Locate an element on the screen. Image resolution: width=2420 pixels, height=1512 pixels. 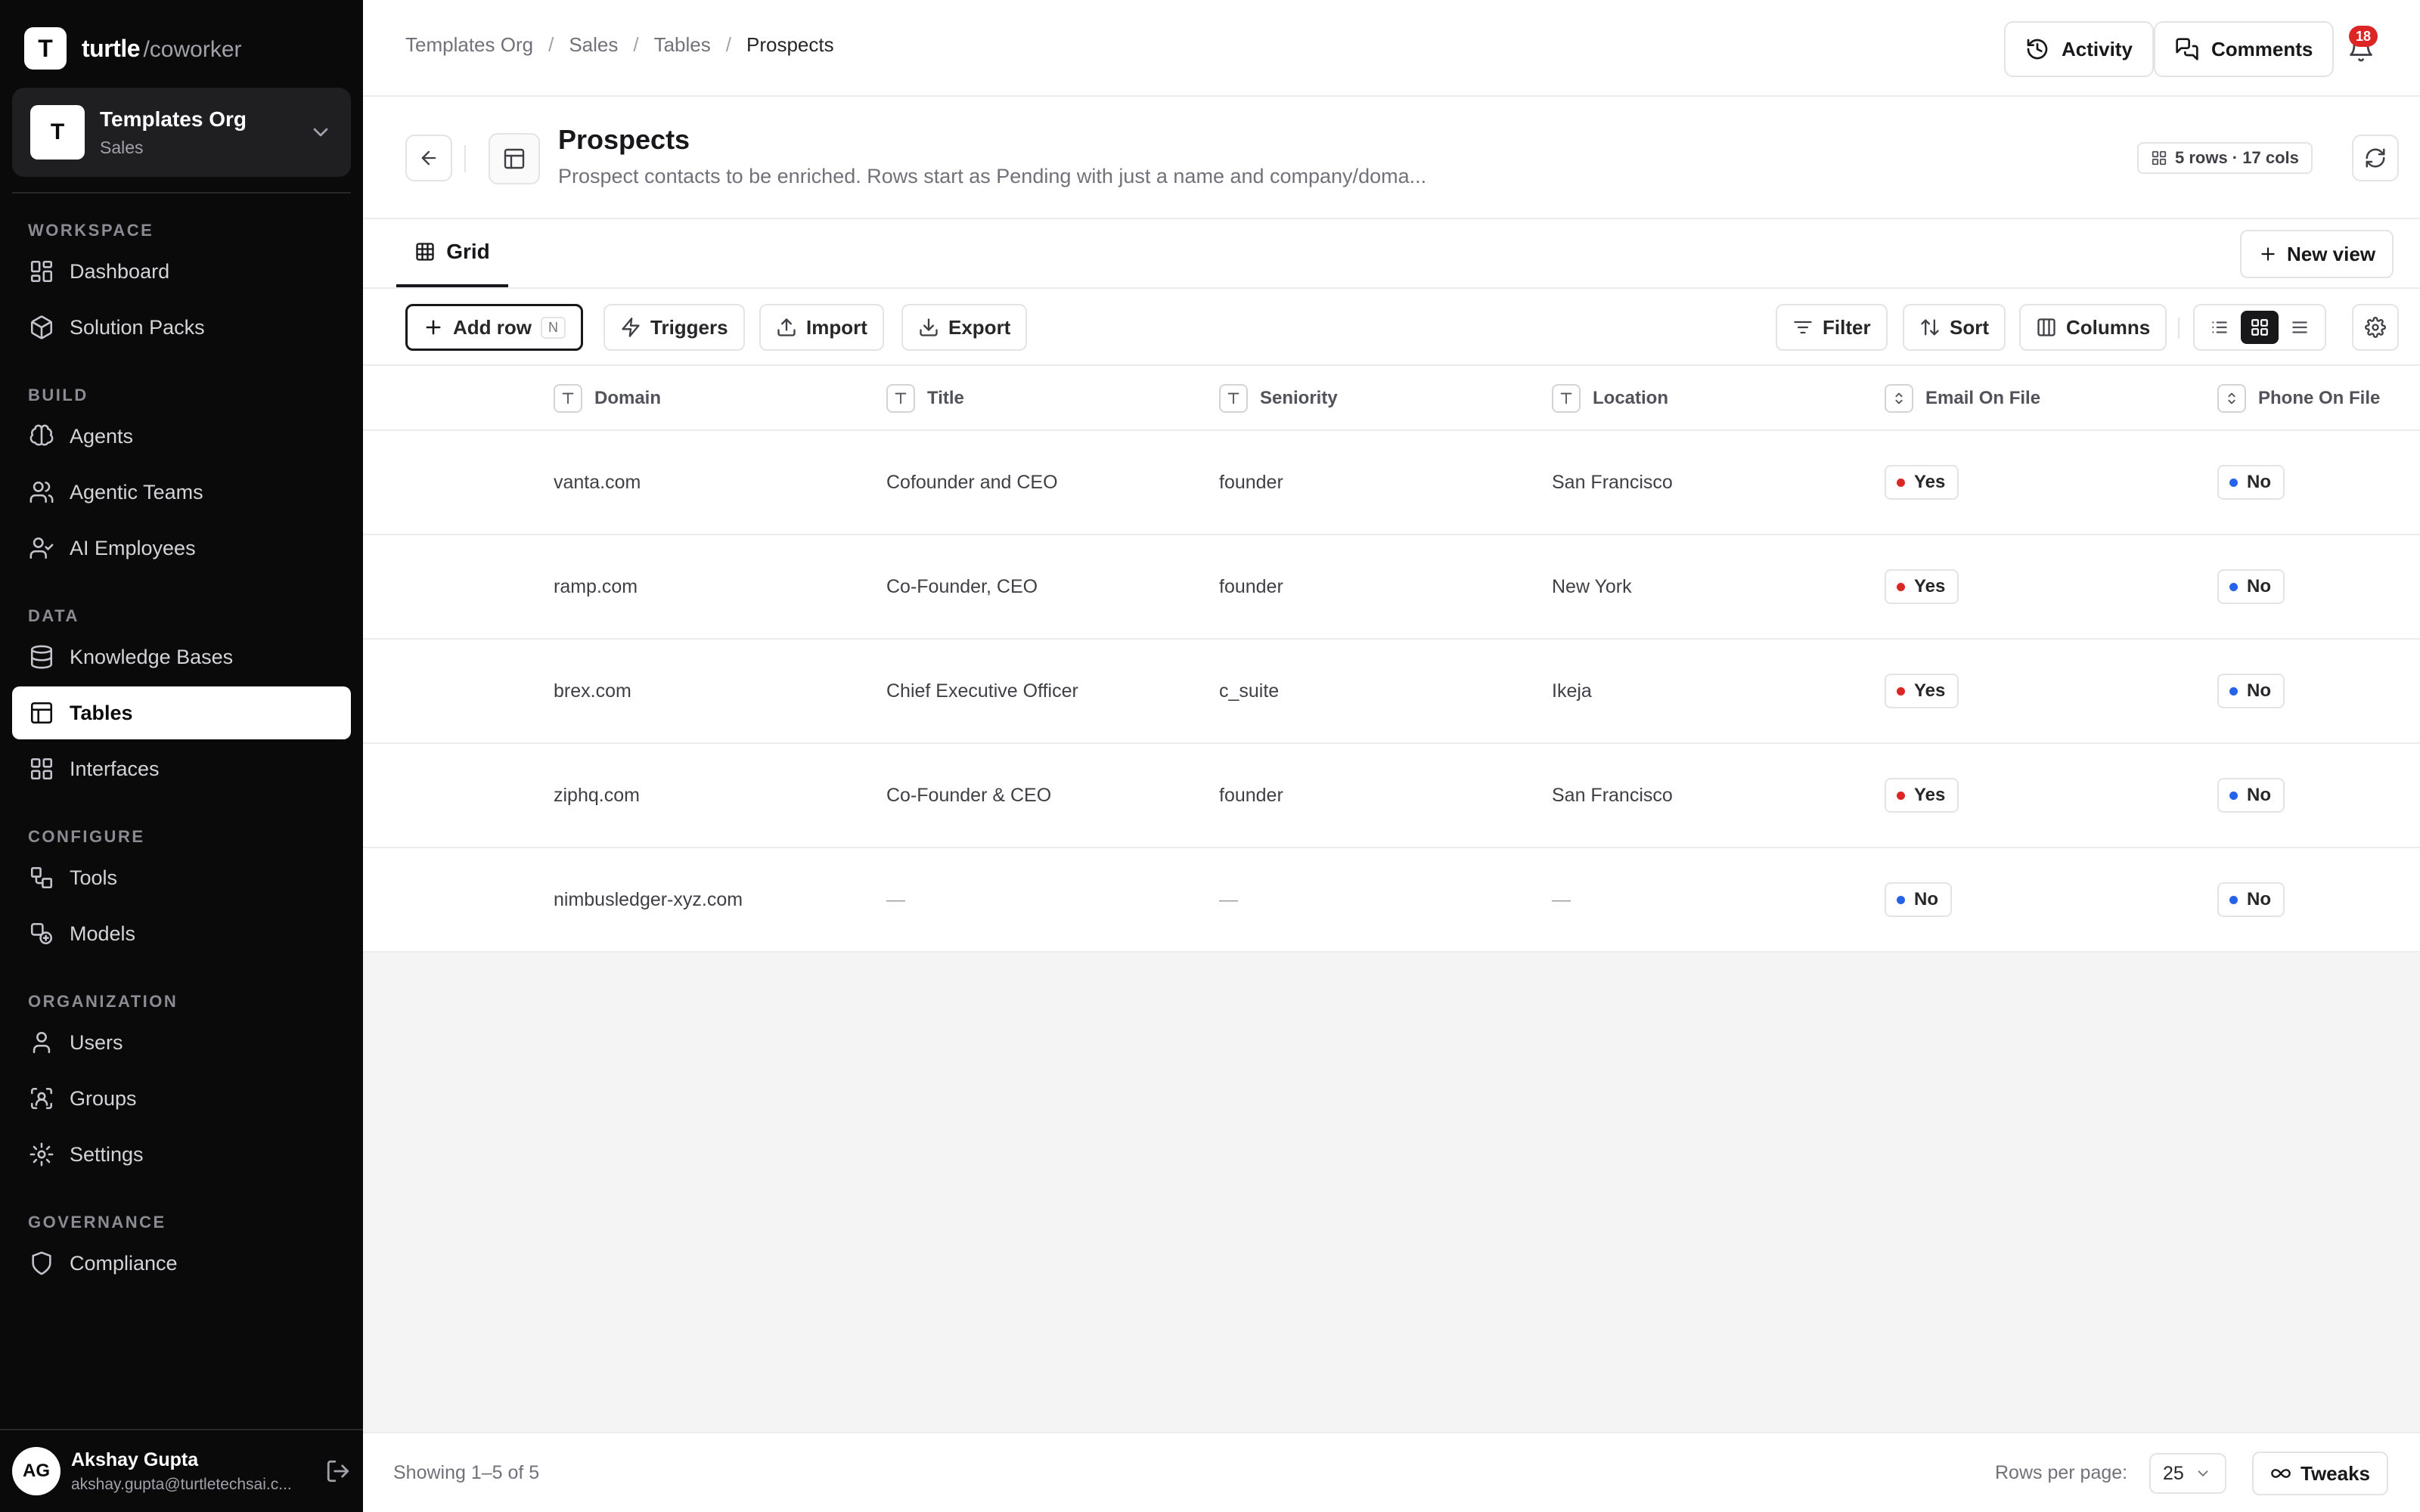
sidebar-item-knowledge-bases: Knowledge Bases is located at coordinates (181, 657).